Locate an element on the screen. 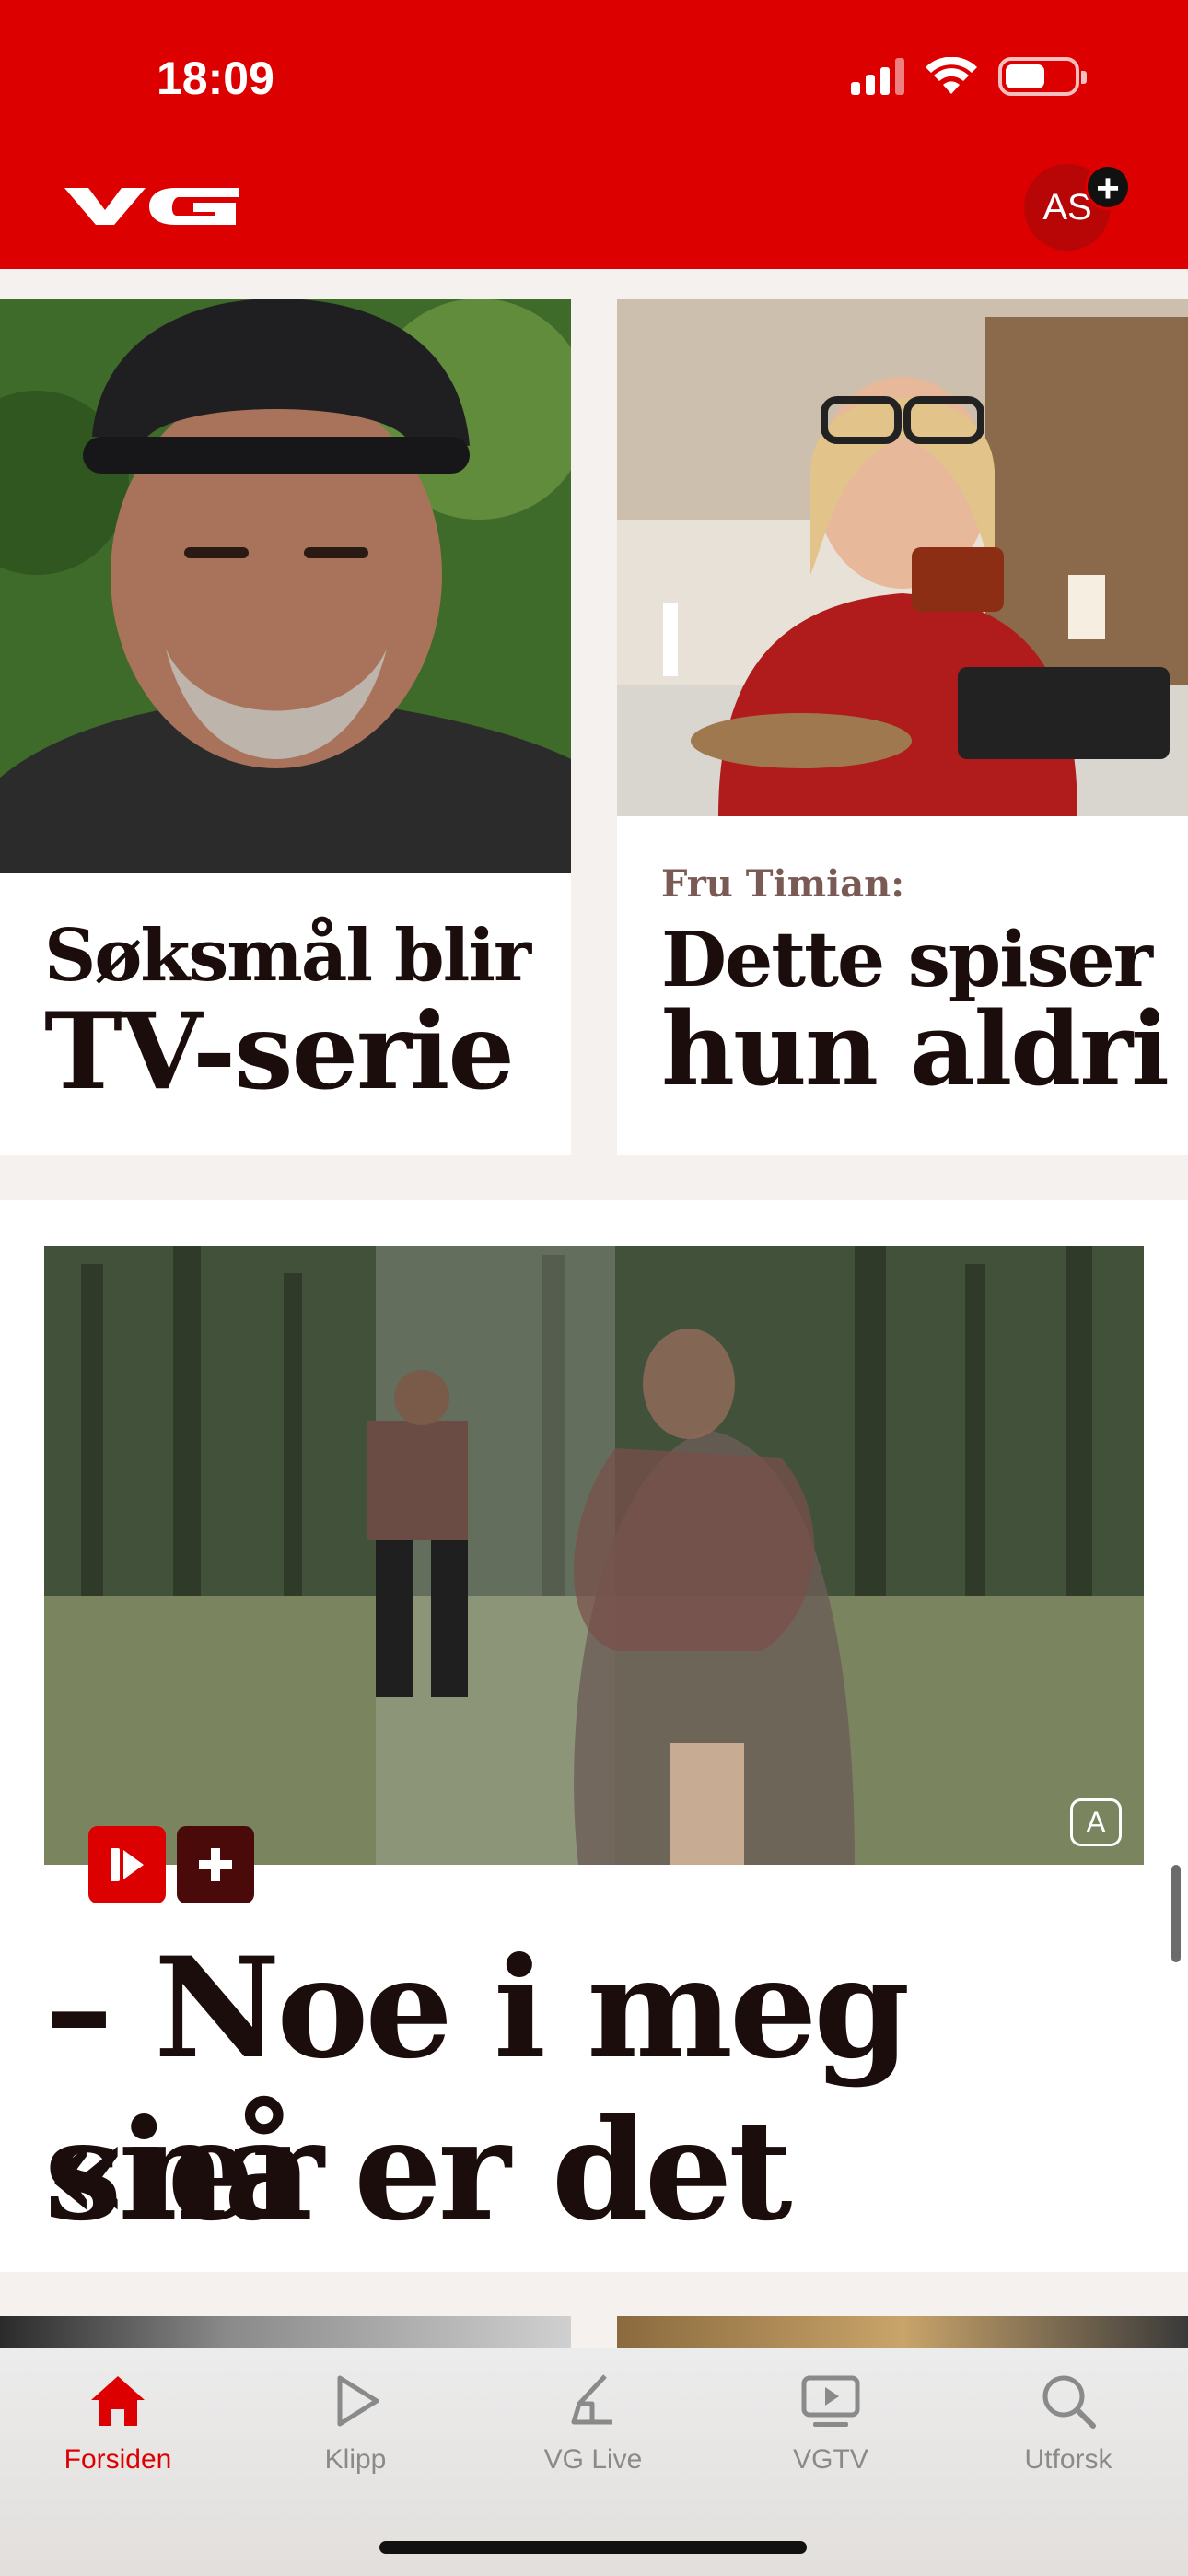 The width and height of the screenshot is (1188, 2576). plus-icon is located at coordinates (215, 1864).